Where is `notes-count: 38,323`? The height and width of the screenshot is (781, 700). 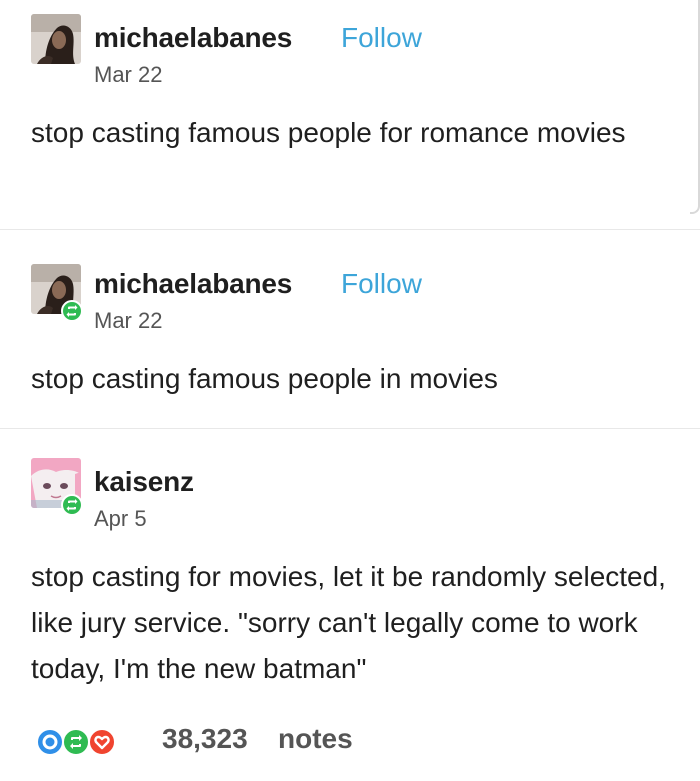 notes-count: 38,323 is located at coordinates (205, 739).